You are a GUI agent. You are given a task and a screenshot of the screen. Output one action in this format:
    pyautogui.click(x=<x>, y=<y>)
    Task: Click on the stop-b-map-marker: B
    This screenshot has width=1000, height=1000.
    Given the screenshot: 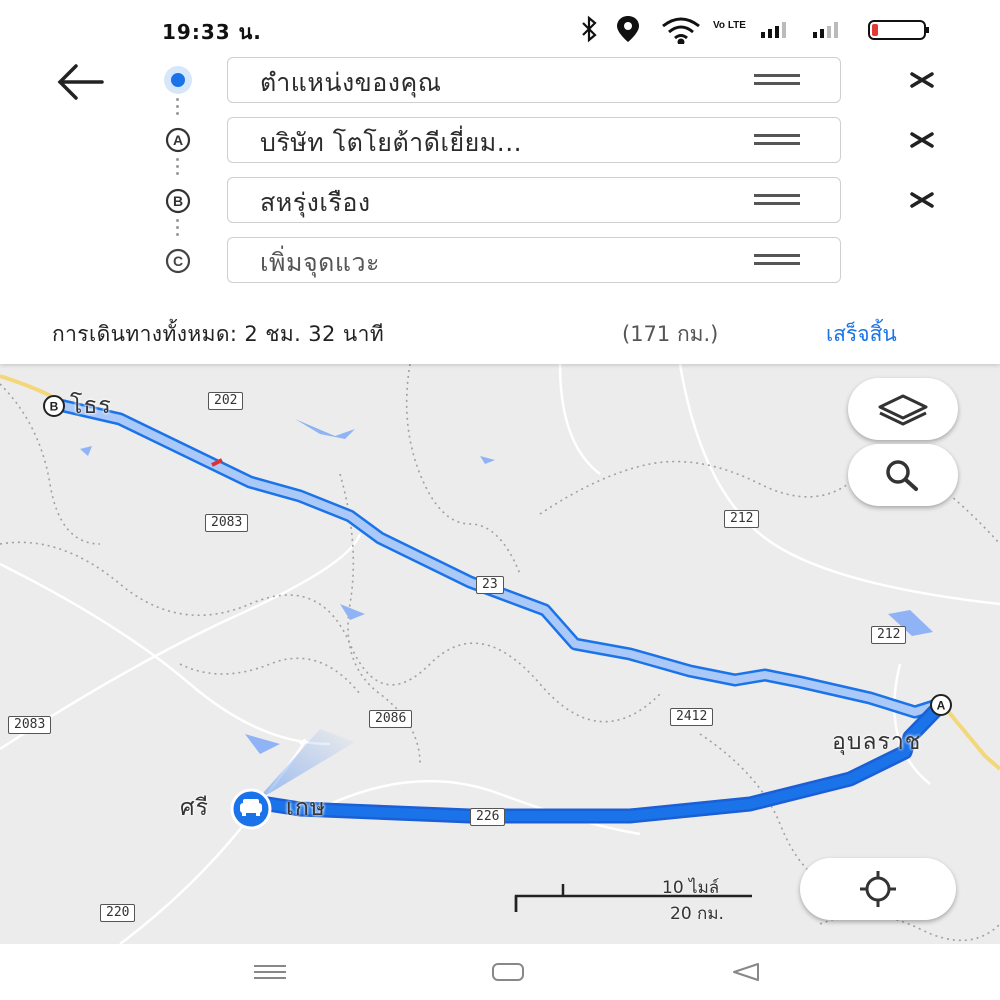 What is the action you would take?
    pyautogui.click(x=54, y=406)
    